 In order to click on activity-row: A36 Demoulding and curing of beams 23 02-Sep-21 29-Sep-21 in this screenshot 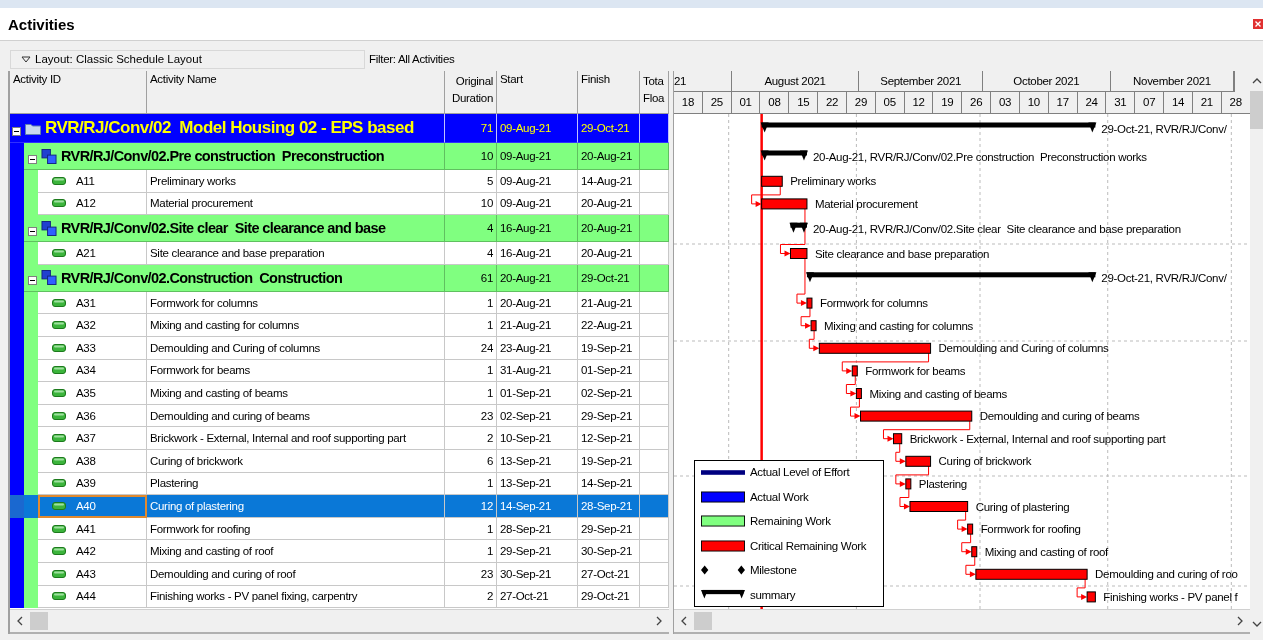, I will do `click(339, 416)`.